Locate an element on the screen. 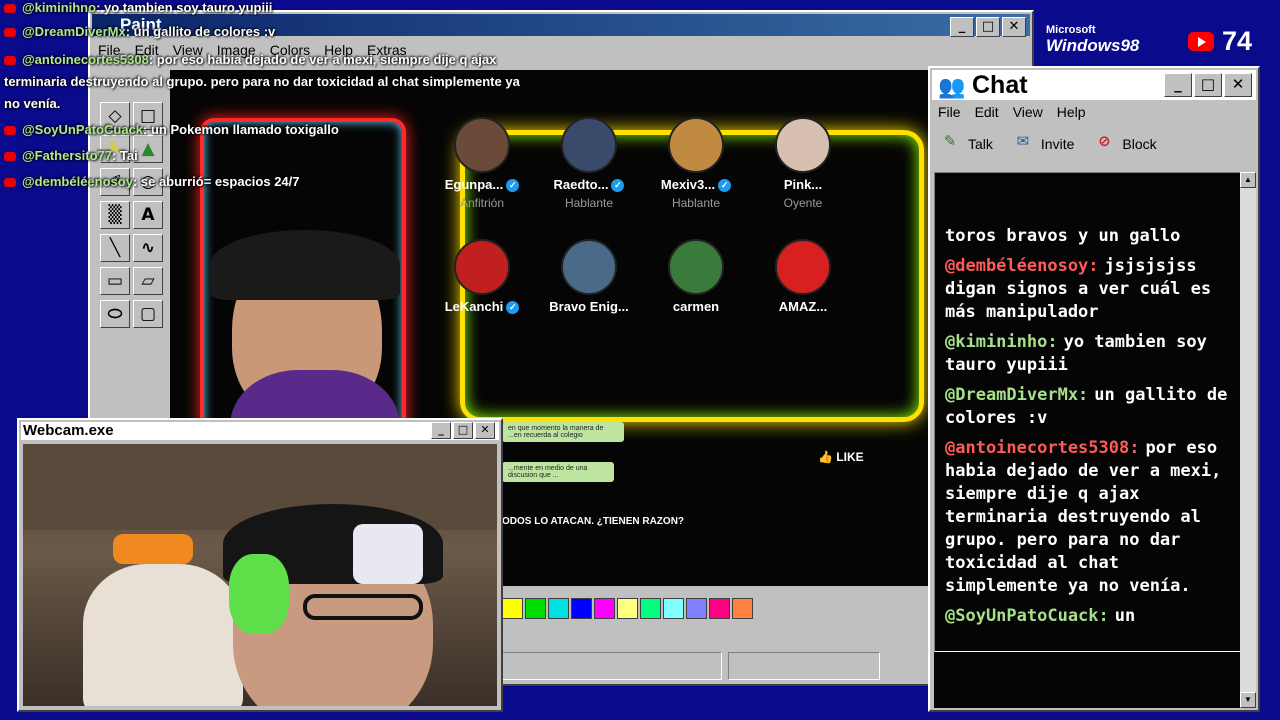  windows98-logo: Microsoft Windows98 is located at coordinates (1092, 38).